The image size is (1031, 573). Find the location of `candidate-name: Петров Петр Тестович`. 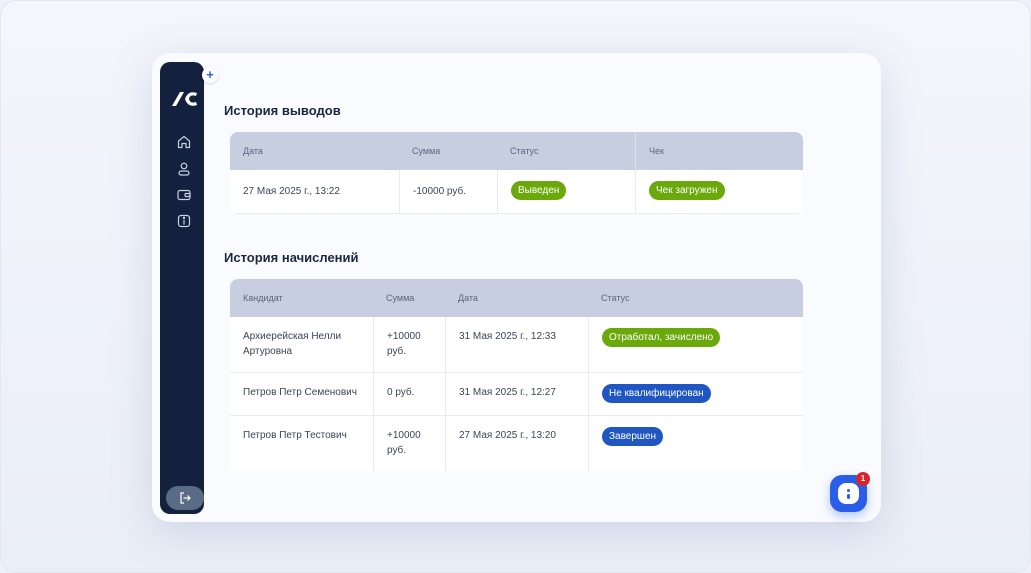

candidate-name: Петров Петр Тестович is located at coordinates (295, 435).